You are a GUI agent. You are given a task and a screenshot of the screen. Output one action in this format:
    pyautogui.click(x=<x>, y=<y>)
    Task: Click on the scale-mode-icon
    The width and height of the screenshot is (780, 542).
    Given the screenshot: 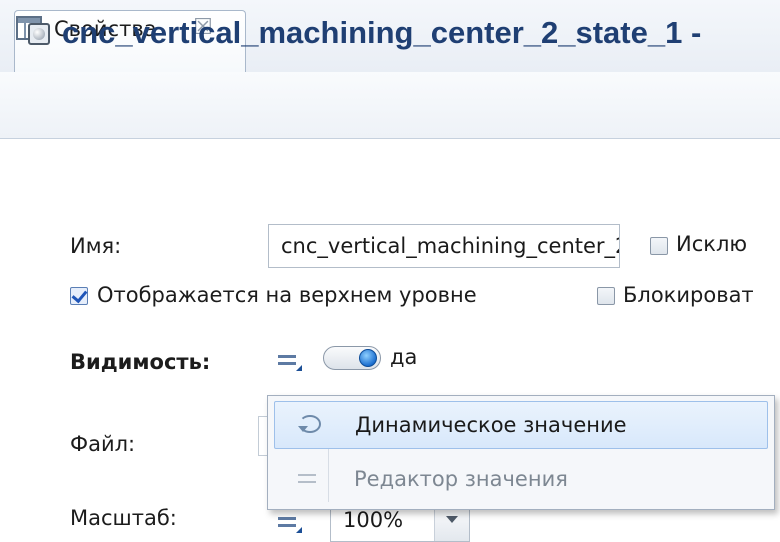 What is the action you would take?
    pyautogui.click(x=290, y=523)
    